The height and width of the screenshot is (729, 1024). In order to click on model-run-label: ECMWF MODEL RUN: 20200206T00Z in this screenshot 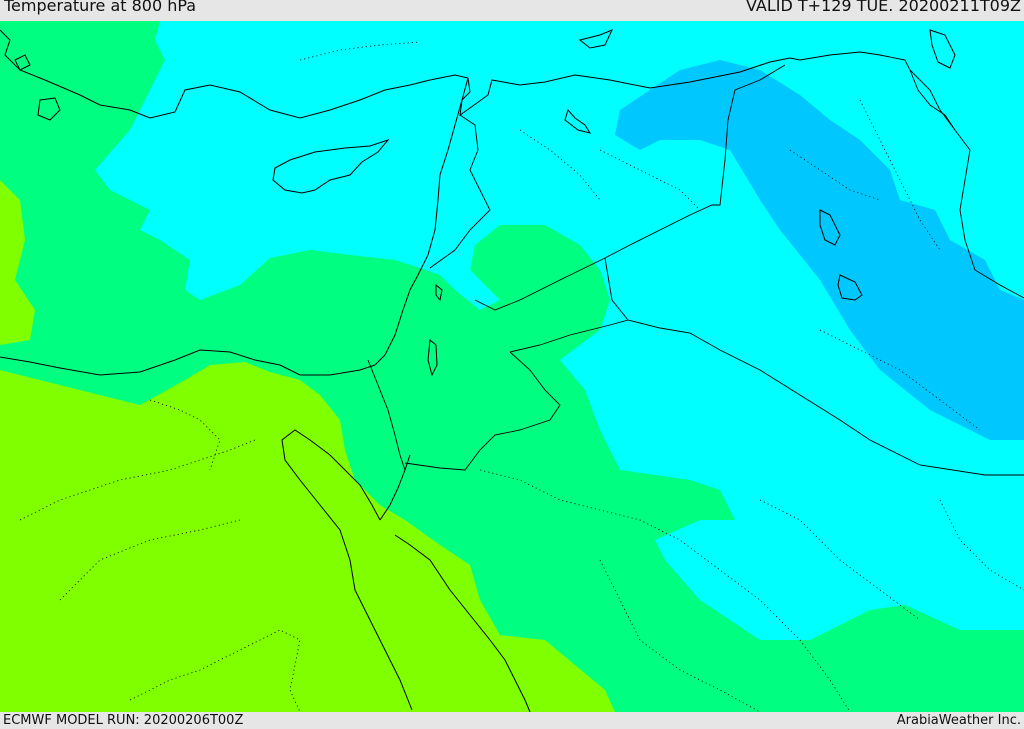, I will do `click(123, 720)`.